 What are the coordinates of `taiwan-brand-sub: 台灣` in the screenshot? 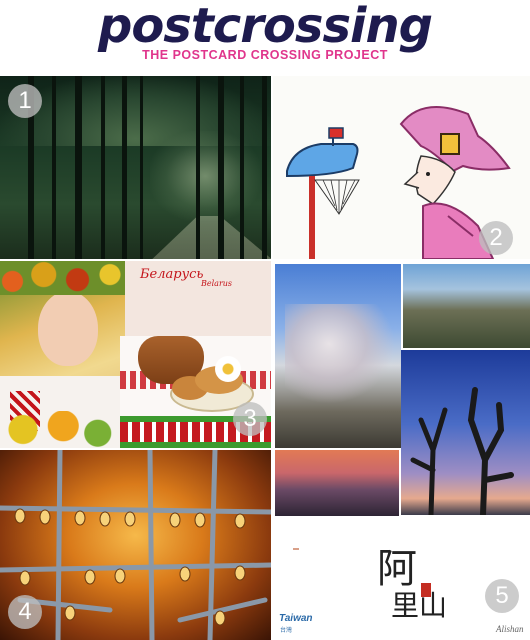 It's located at (286, 631).